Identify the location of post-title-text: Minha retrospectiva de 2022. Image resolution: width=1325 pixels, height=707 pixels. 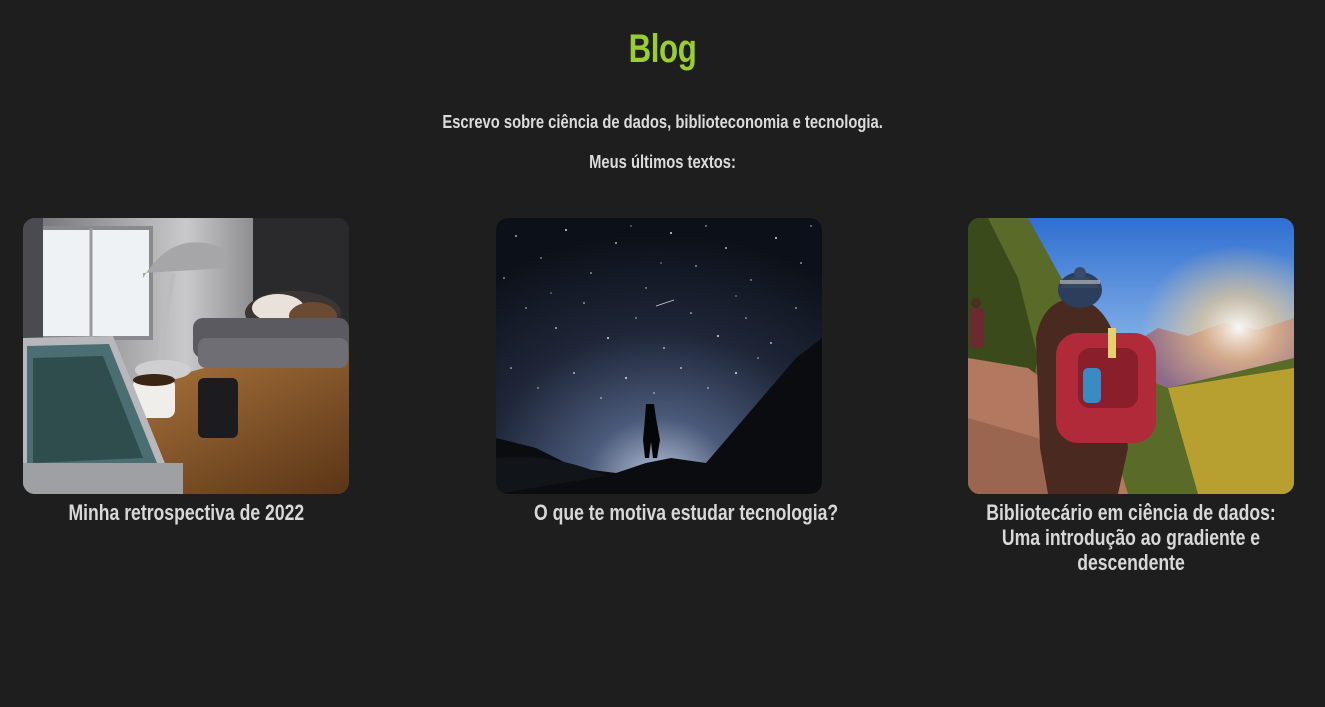
(186, 512).